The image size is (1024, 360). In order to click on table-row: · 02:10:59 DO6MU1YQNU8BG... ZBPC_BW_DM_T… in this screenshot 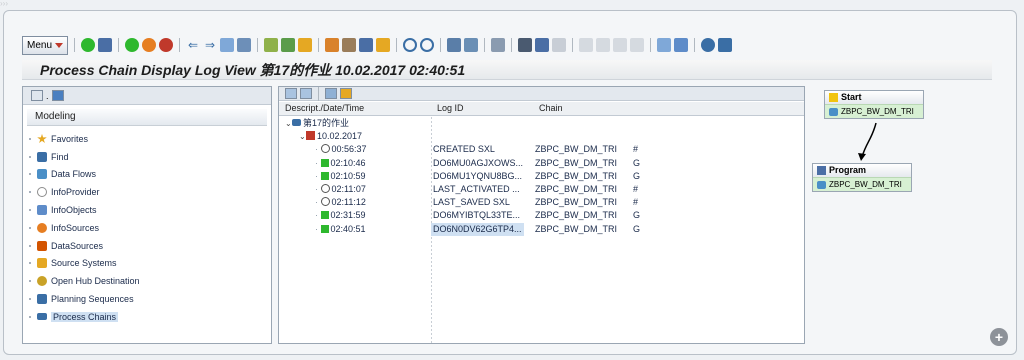, I will do `click(541, 176)`.